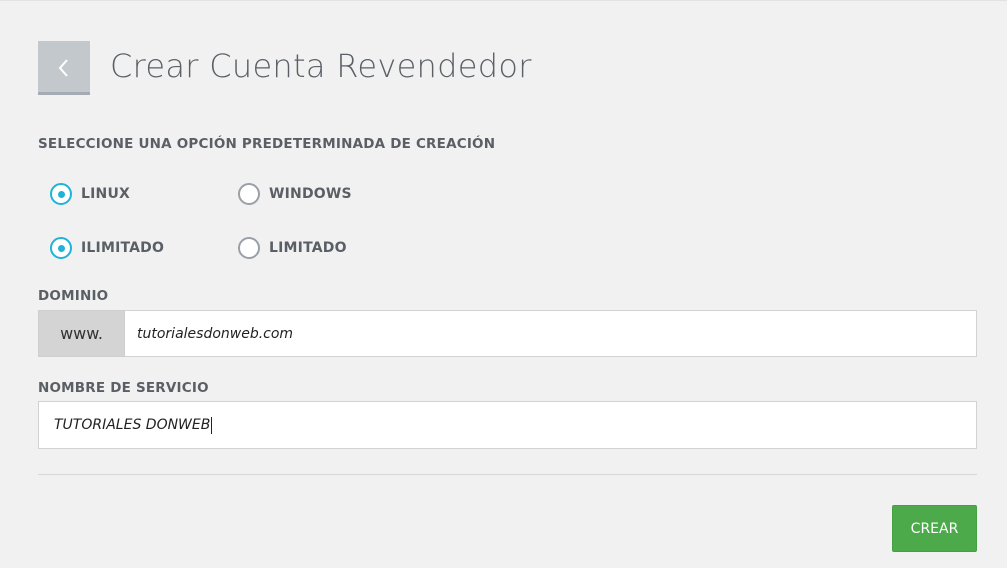 Image resolution: width=1007 pixels, height=568 pixels. Describe the element at coordinates (308, 248) in the screenshot. I see `radio-limitado-label: LIMITADO` at that location.